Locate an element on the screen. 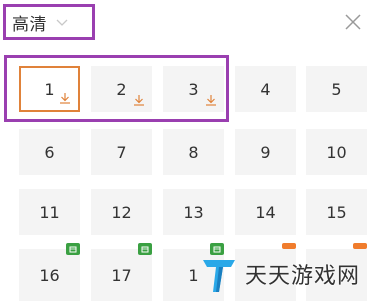 The width and height of the screenshot is (389, 301). watermark: 天天游戏网 is located at coordinates (292, 274).